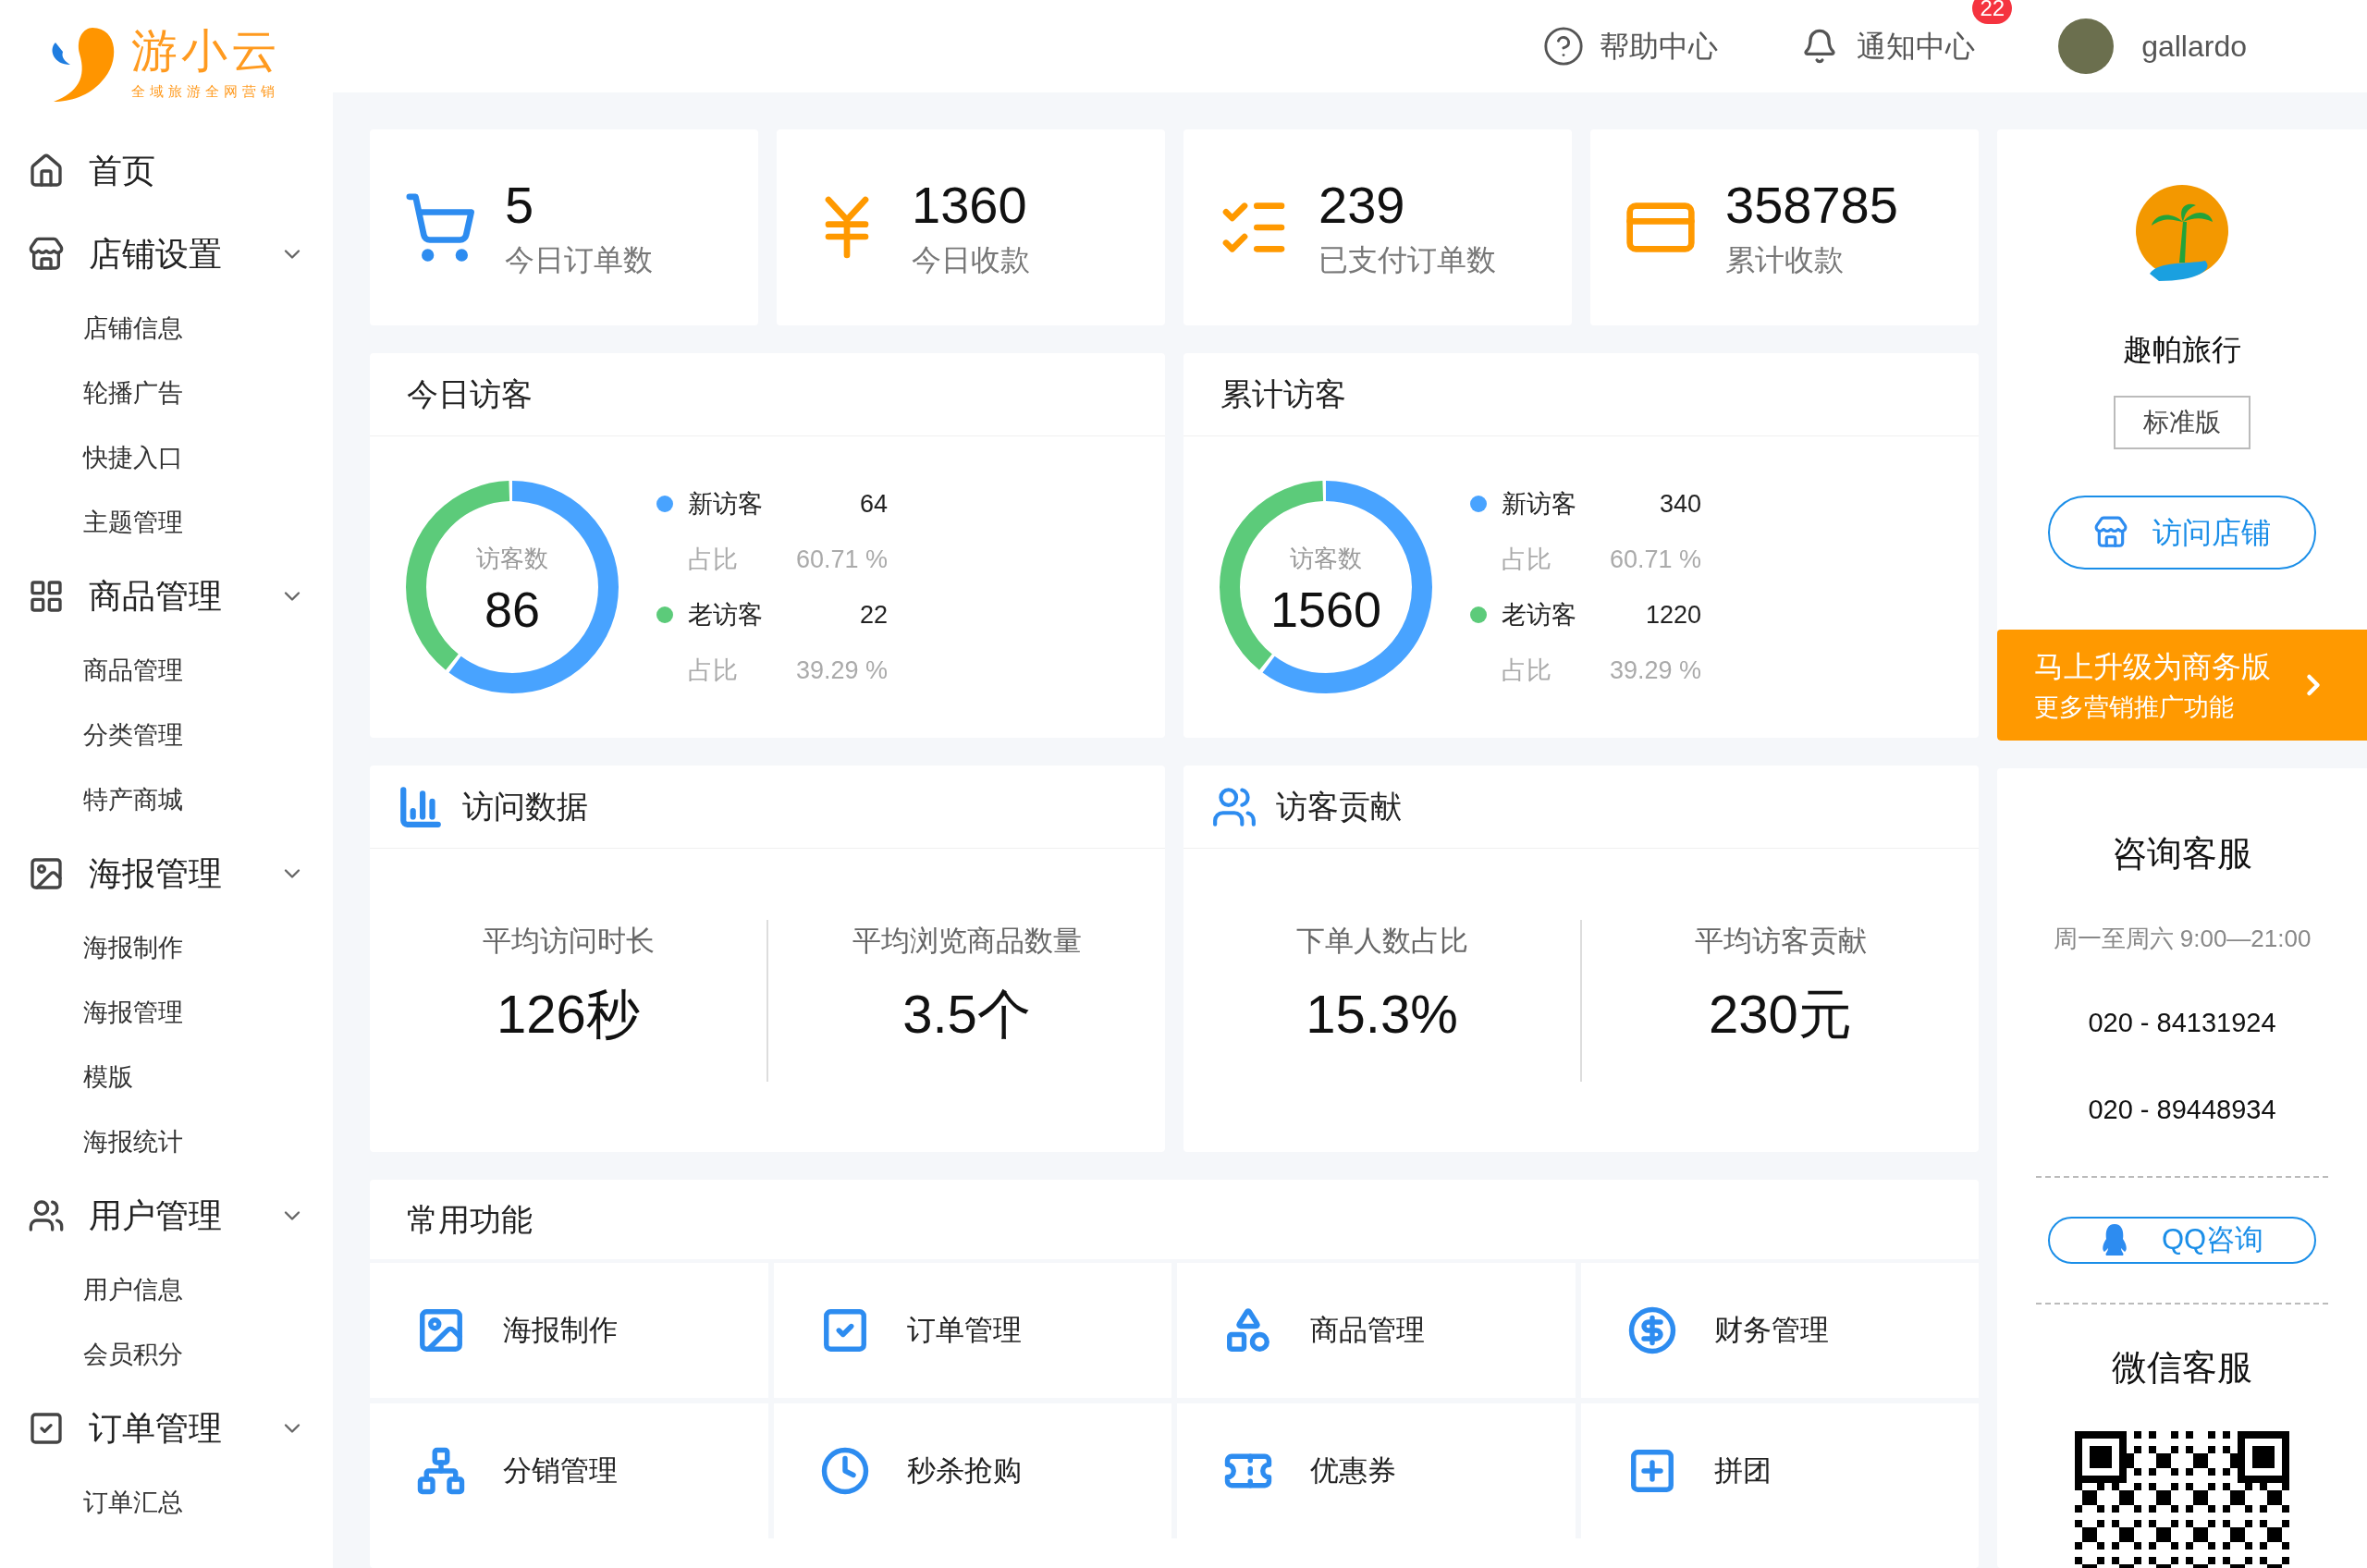 The height and width of the screenshot is (1568, 2367). What do you see at coordinates (1376, 1471) in the screenshot?
I see `function-tile: 优惠券` at bounding box center [1376, 1471].